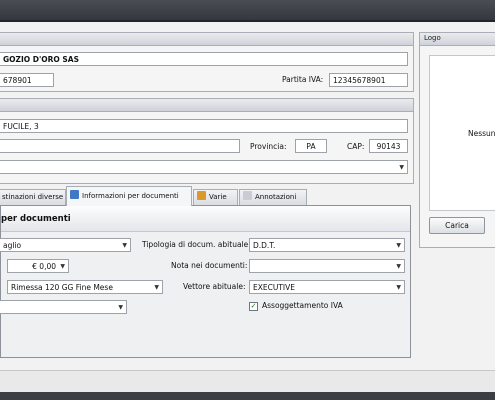 This screenshot has height=400, width=495. What do you see at coordinates (432, 38) in the screenshot?
I see `logo-group-title: Logo` at bounding box center [432, 38].